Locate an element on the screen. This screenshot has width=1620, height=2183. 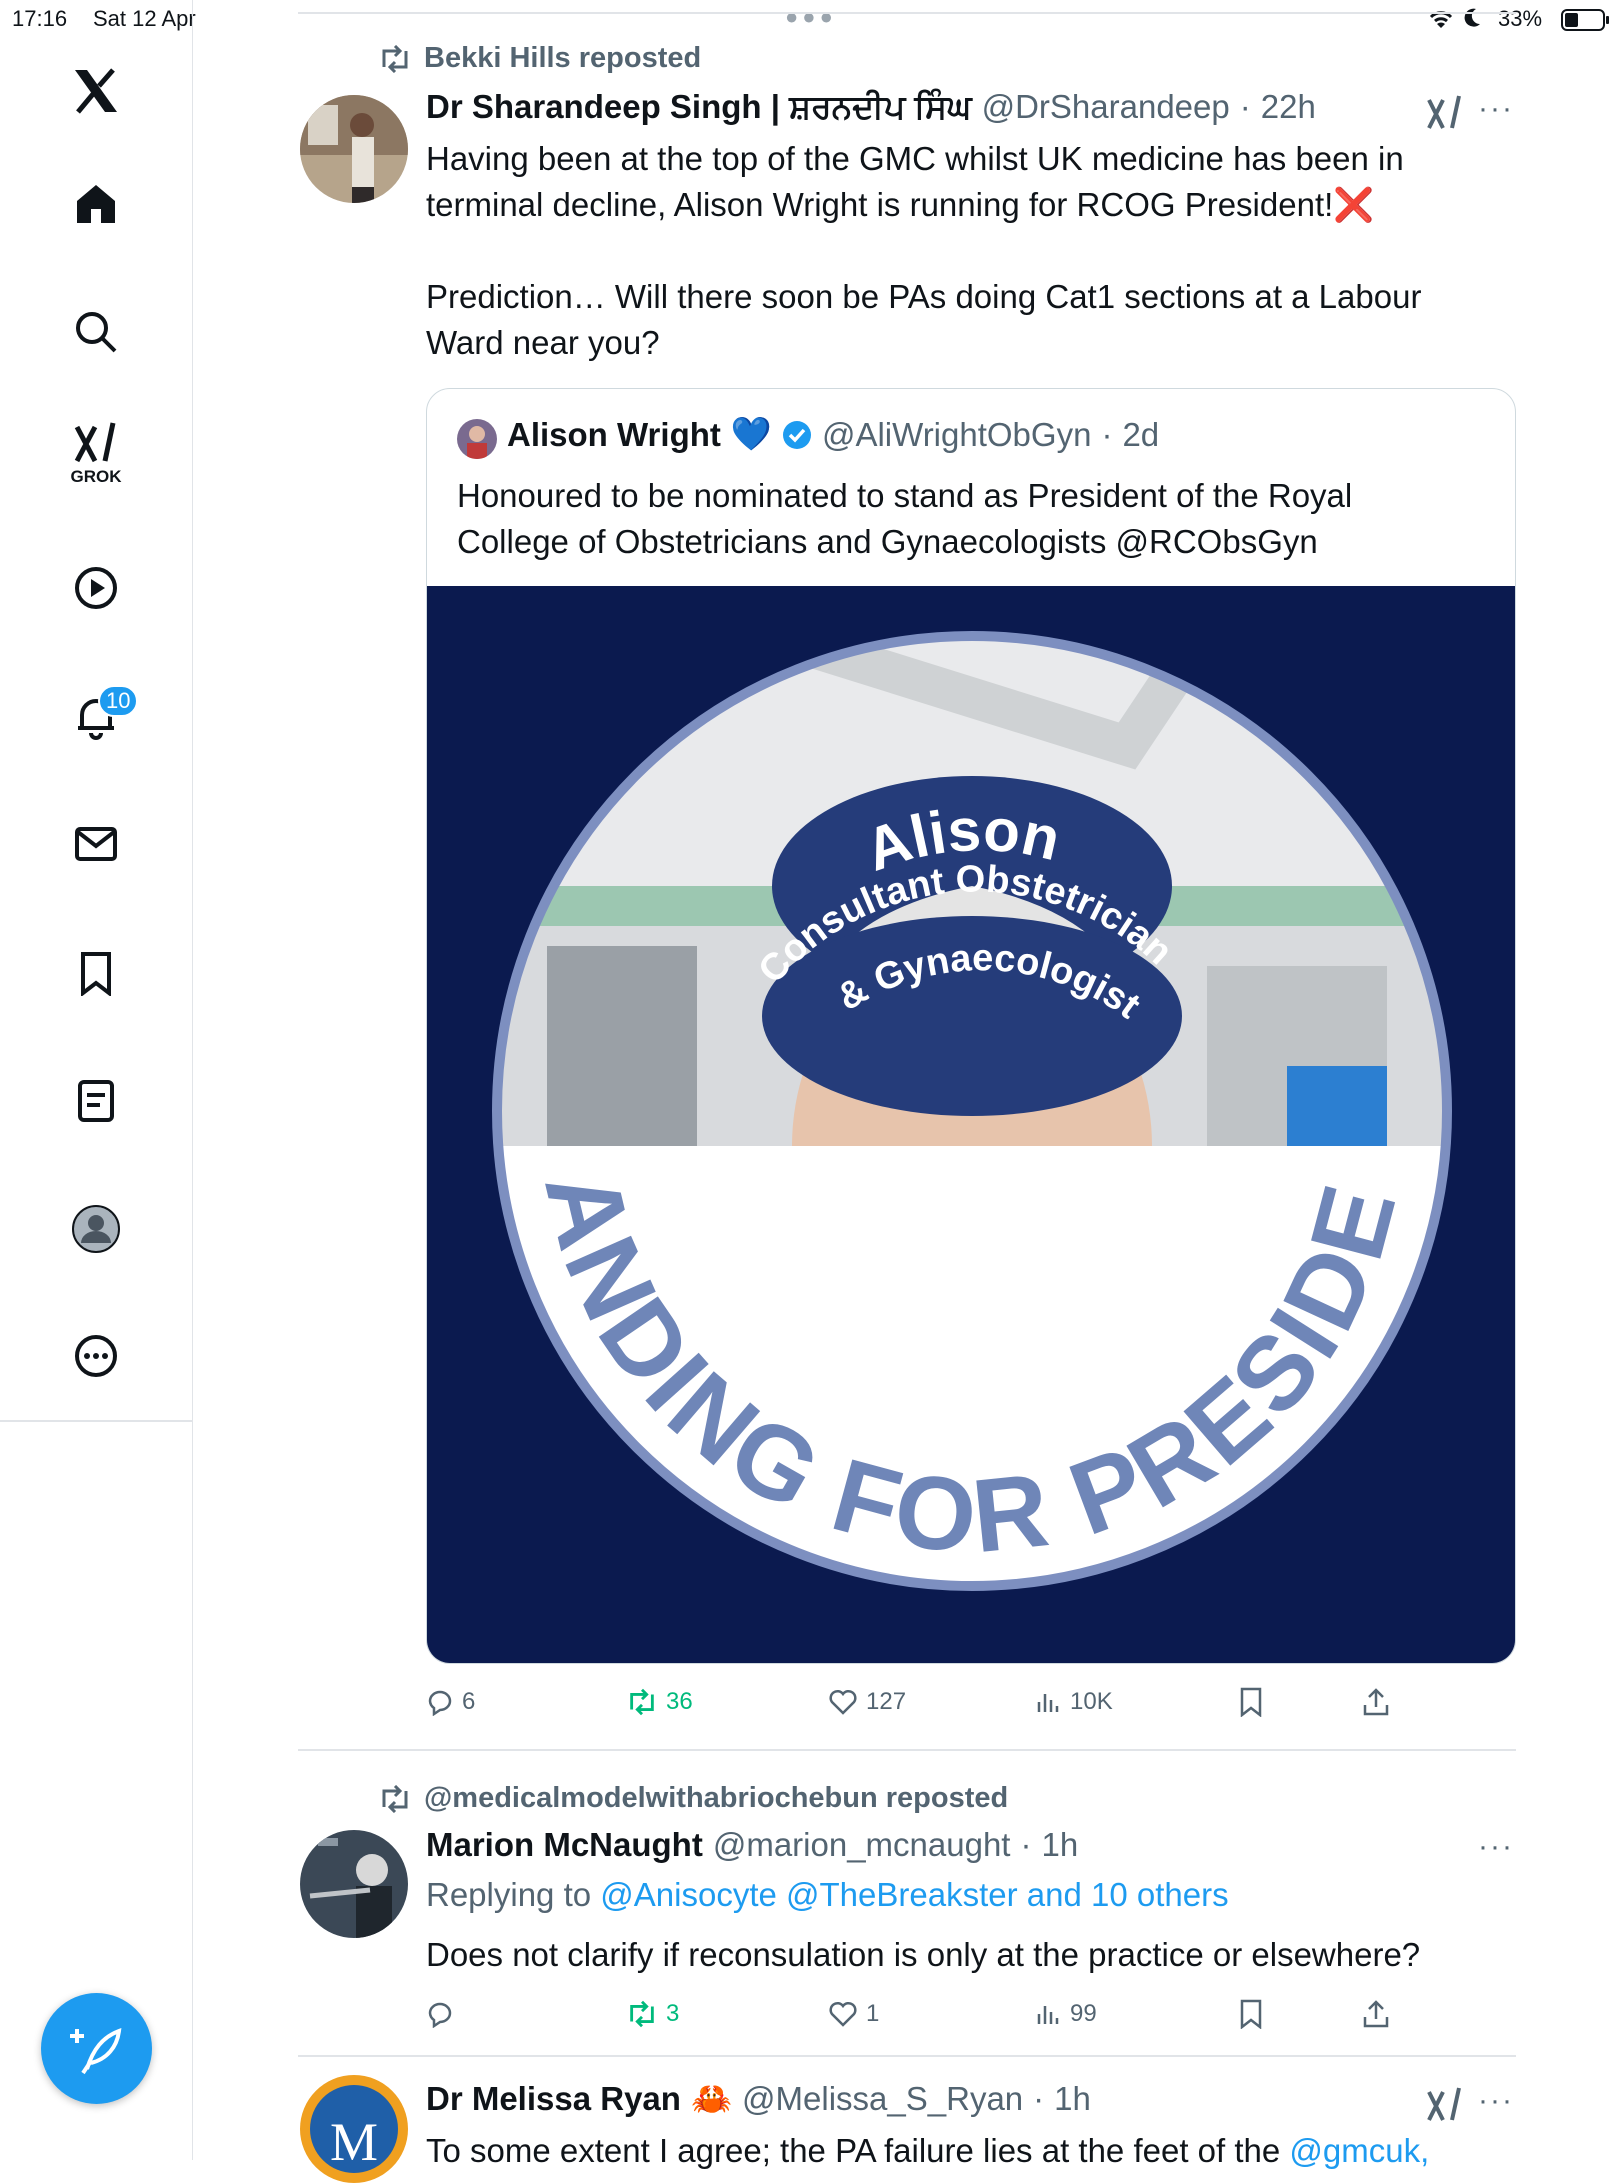
post1-actions: 6 36 127 10K is located at coordinates (971, 1702).